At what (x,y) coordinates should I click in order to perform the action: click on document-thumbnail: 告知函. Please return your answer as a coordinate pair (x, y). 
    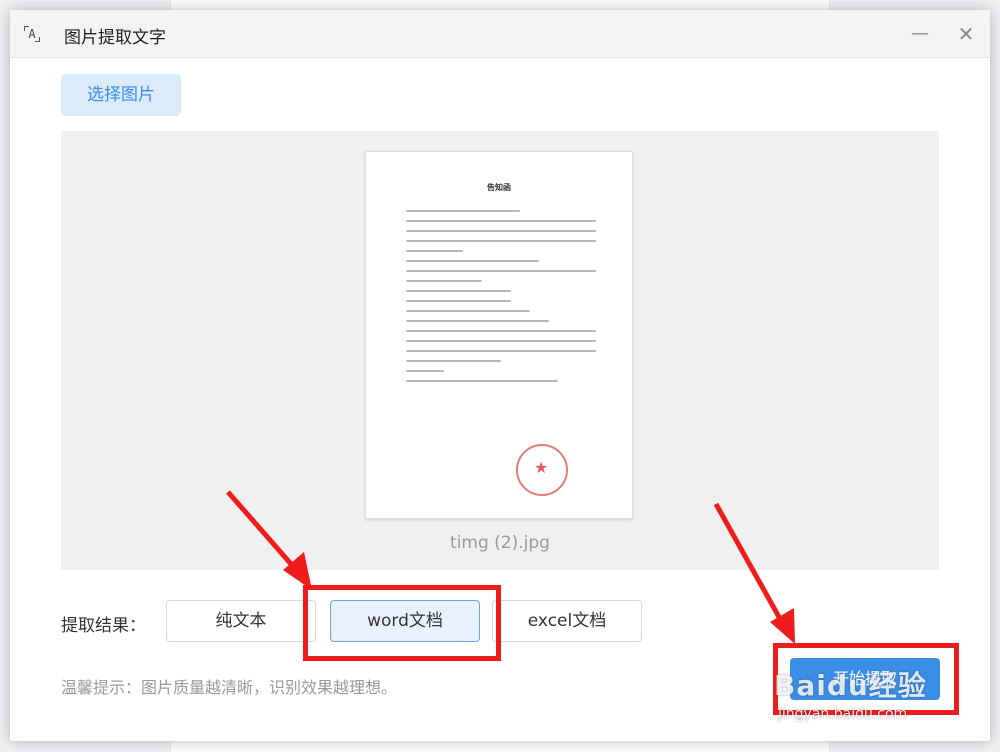
    Looking at the image, I should click on (499, 335).